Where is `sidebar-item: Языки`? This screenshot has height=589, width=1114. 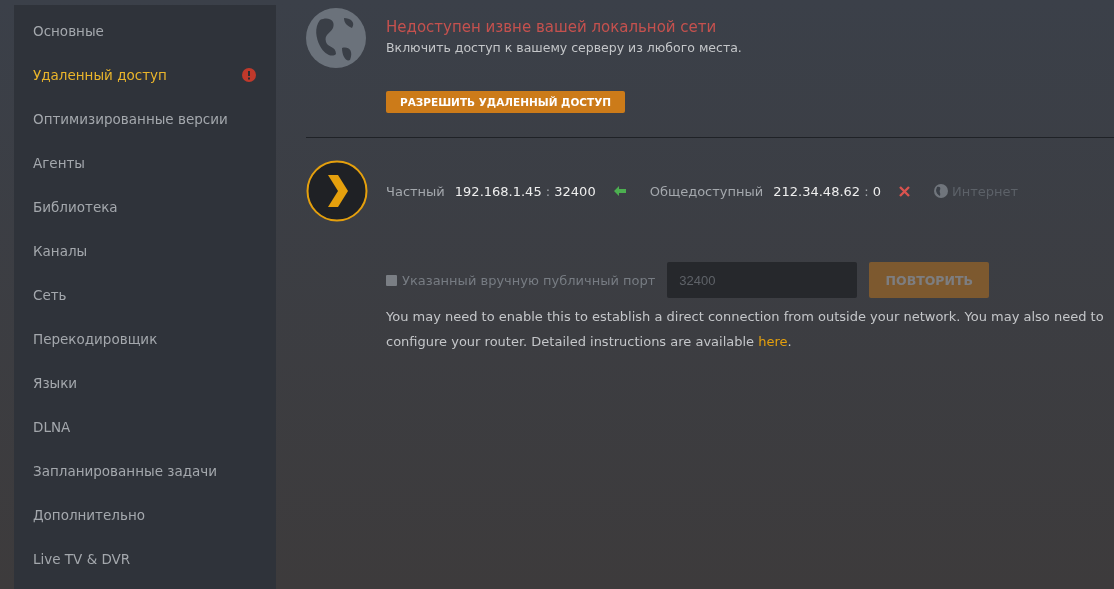
sidebar-item: Языки is located at coordinates (145, 383).